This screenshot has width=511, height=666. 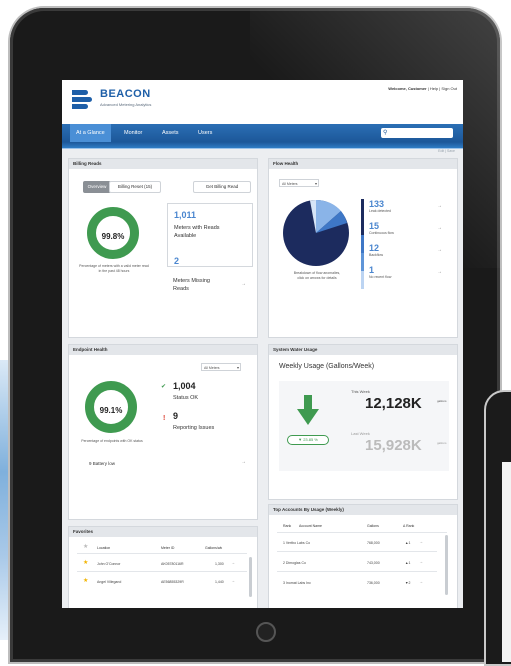 What do you see at coordinates (219, 582) in the screenshot?
I see `fav-gallons: 1,440` at bounding box center [219, 582].